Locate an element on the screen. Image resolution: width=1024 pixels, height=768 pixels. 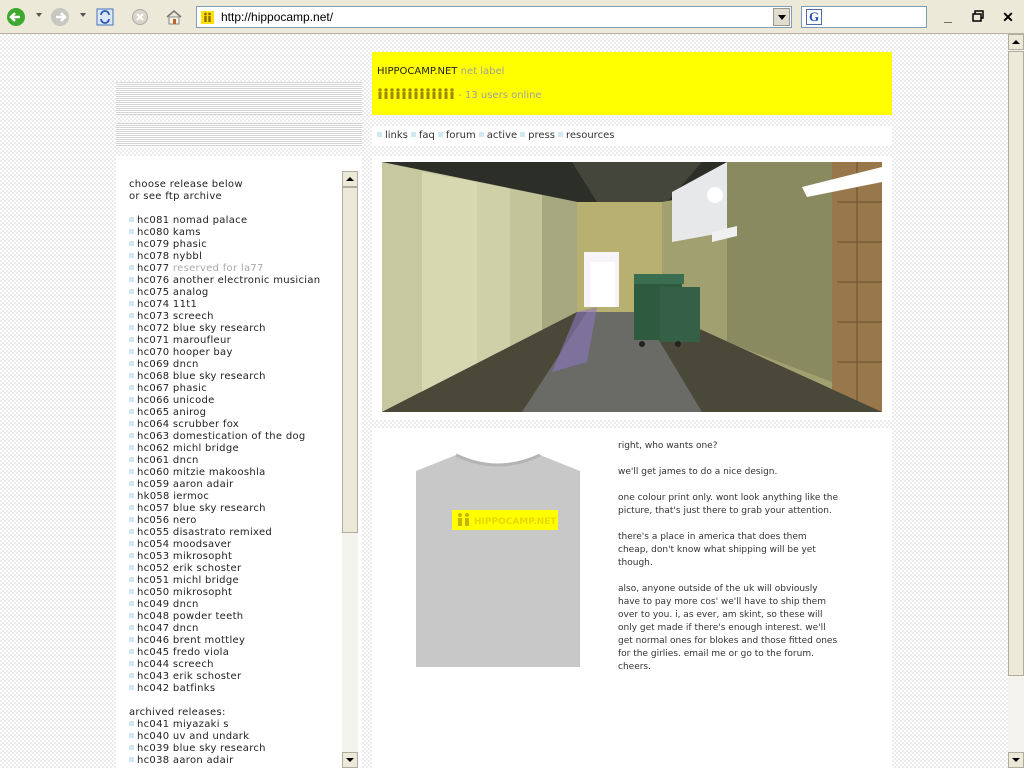
release-item: hc049 dncn is located at coordinates (224, 605).